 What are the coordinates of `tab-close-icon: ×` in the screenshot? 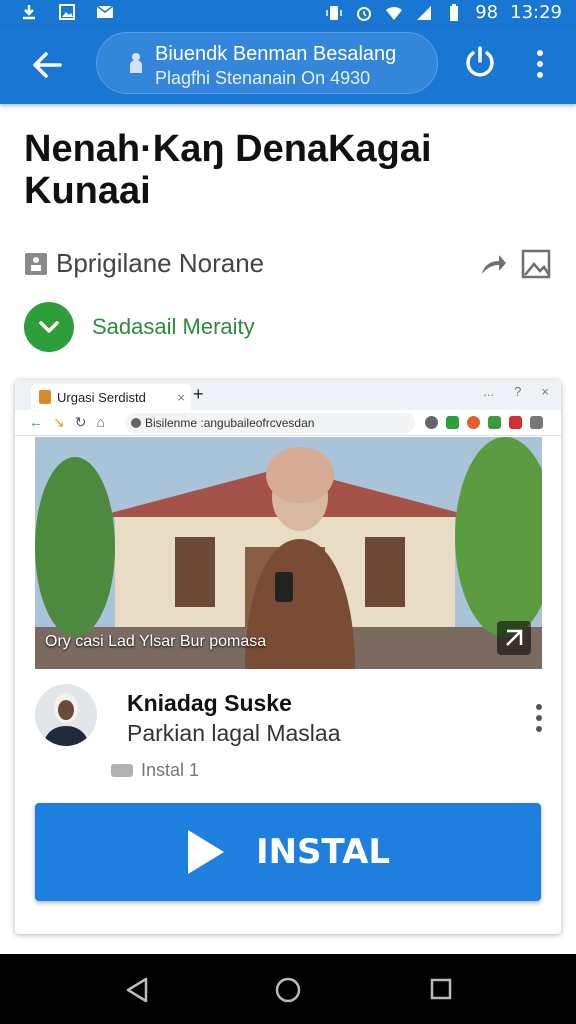 It's located at (181, 397).